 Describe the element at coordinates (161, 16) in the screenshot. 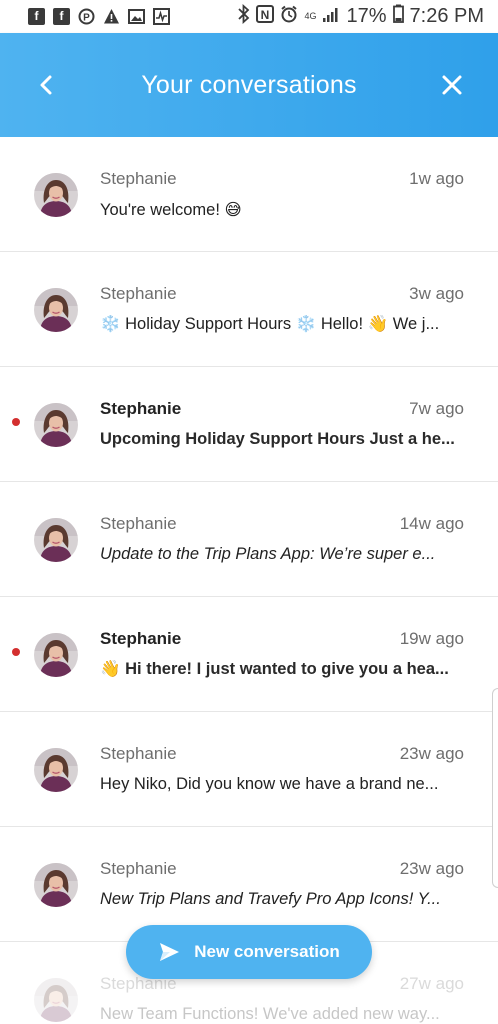

I see `pulse-icon` at that location.